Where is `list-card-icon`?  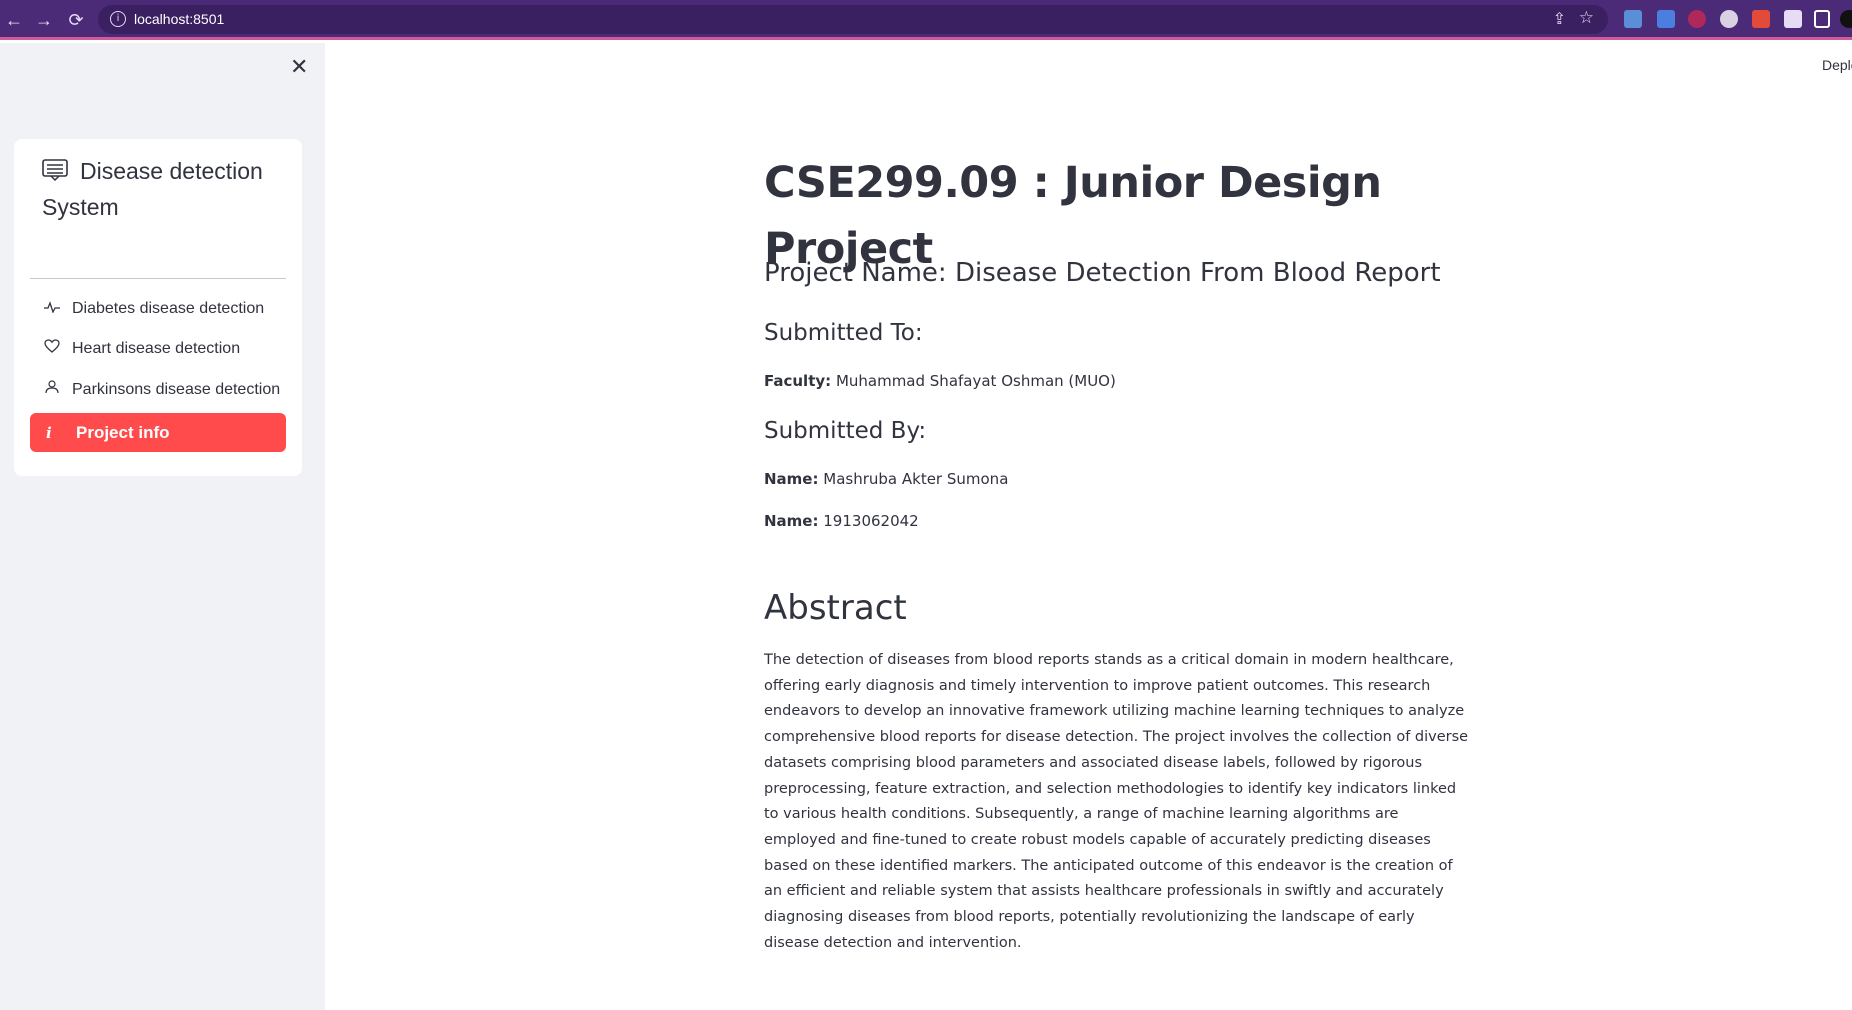 list-card-icon is located at coordinates (55, 170).